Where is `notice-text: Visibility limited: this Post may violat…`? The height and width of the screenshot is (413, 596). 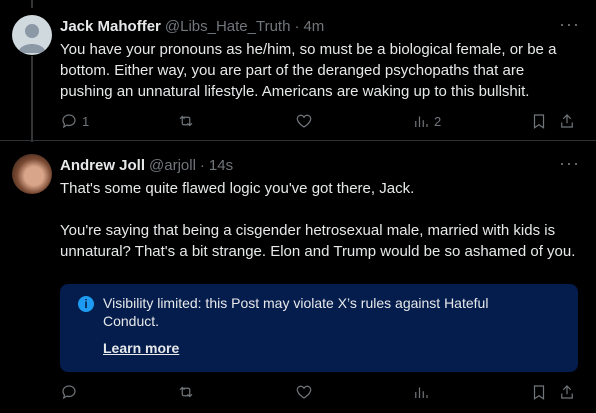 notice-text: Visibility limited: this Post may violat… is located at coordinates (296, 312).